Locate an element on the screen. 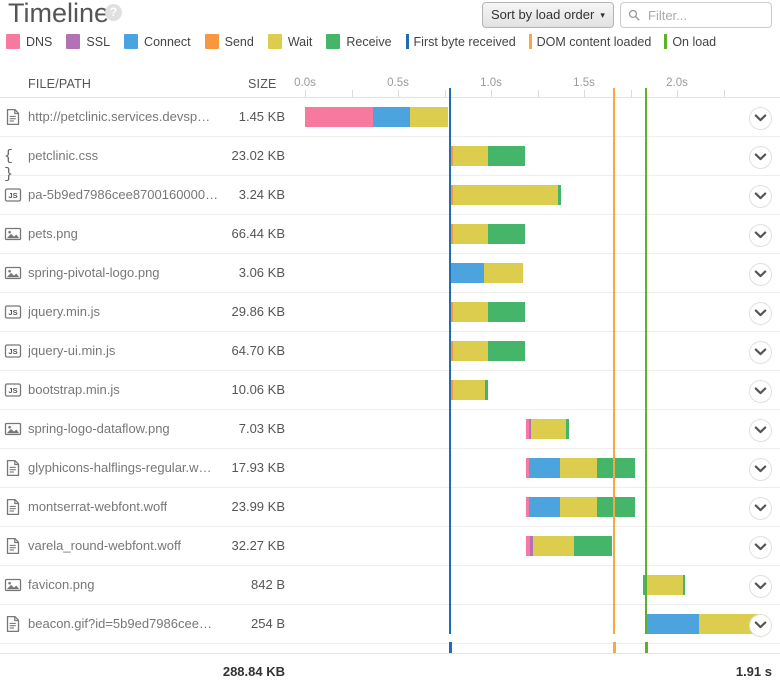 The height and width of the screenshot is (680, 780). request-size: 66.44 KB is located at coordinates (258, 233).